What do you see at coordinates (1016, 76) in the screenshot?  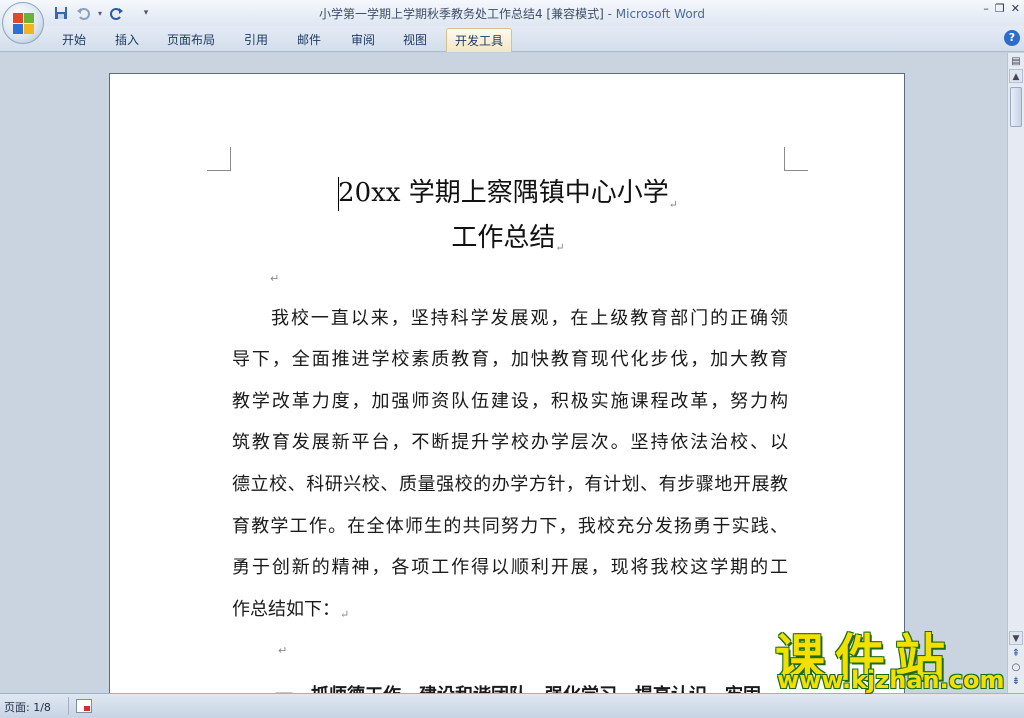 I see `scroll-up-button: ▲` at bounding box center [1016, 76].